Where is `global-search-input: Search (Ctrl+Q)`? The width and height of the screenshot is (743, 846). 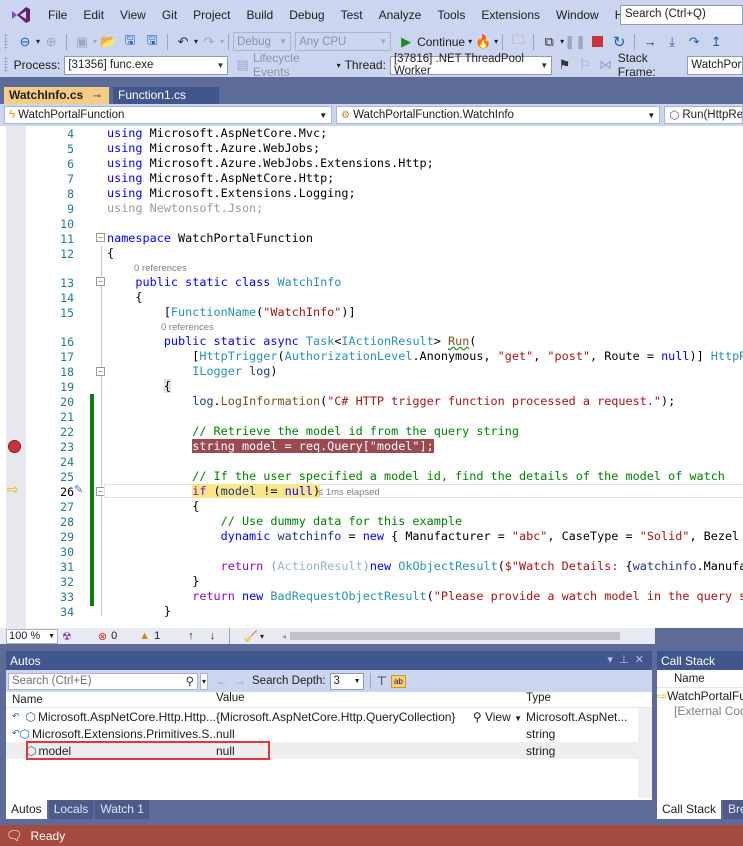
global-search-input: Search (Ctrl+Q) is located at coordinates (681, 15).